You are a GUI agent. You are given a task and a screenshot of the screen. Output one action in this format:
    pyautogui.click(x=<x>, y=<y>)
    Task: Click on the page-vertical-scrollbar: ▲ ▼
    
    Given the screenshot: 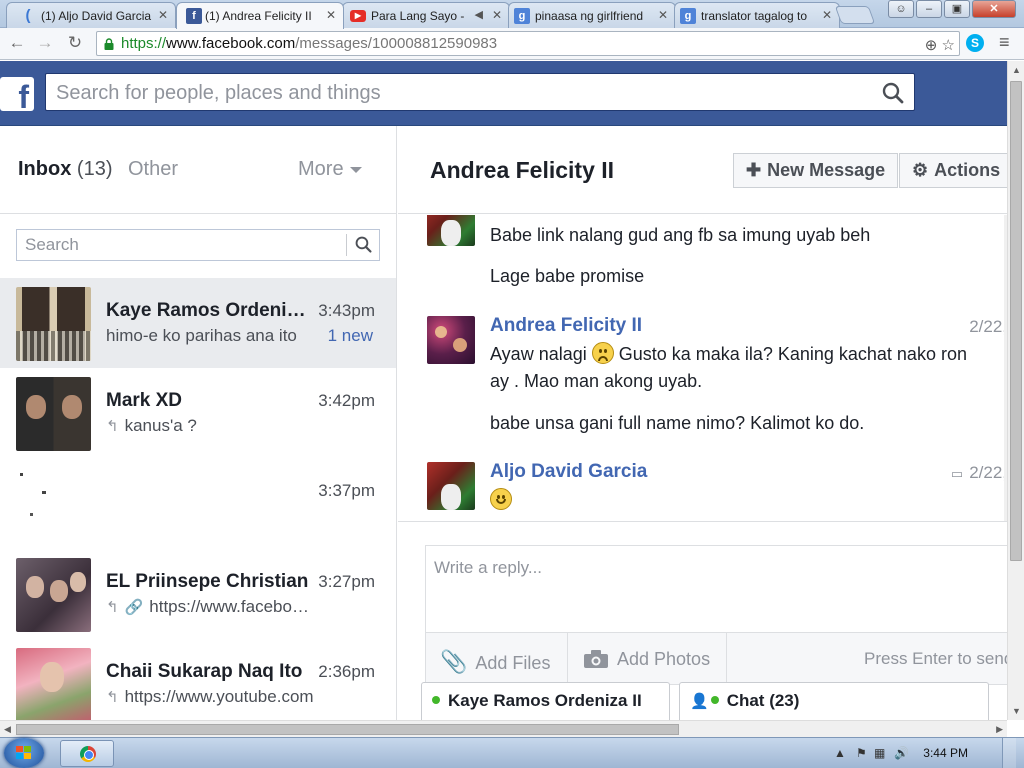 What is the action you would take?
    pyautogui.click(x=1015, y=390)
    